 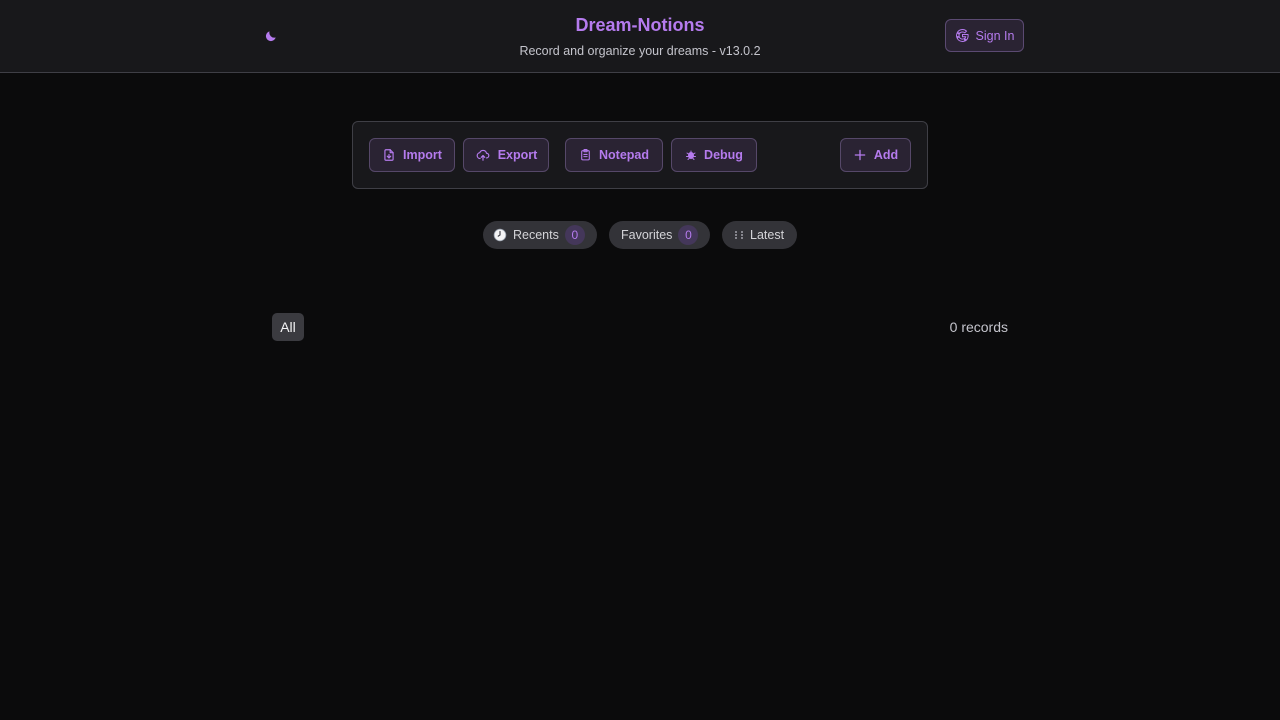 What do you see at coordinates (688, 235) in the screenshot?
I see `favorites-count-badge: 0` at bounding box center [688, 235].